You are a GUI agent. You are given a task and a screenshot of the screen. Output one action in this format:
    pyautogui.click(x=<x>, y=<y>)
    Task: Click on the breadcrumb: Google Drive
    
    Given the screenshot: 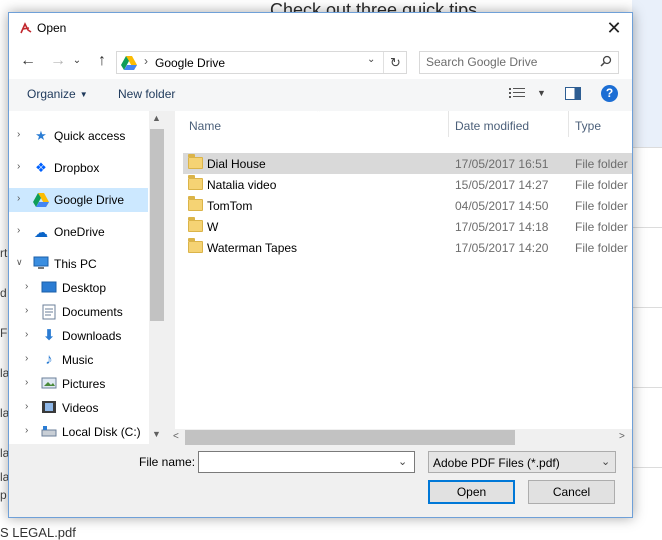 What is the action you would take?
    pyautogui.click(x=190, y=63)
    